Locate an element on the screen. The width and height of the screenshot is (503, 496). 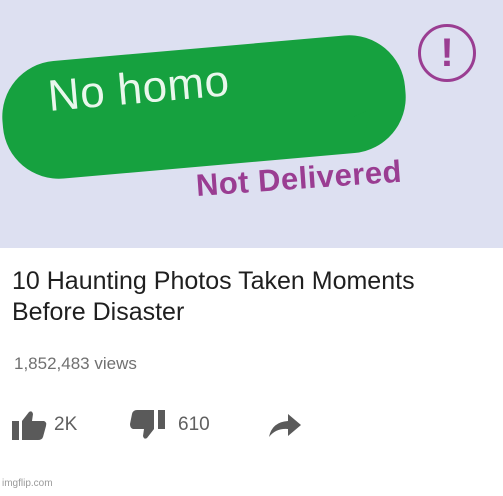
like-count: 2K is located at coordinates (66, 424).